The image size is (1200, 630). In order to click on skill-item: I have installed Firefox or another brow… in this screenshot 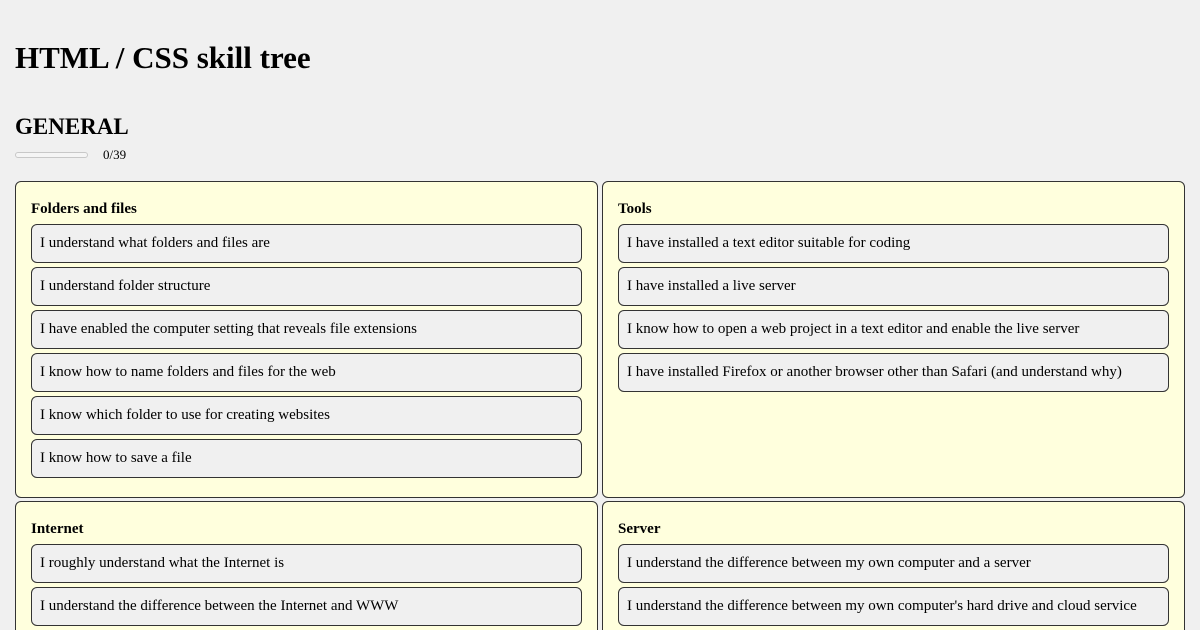, I will do `click(893, 372)`.